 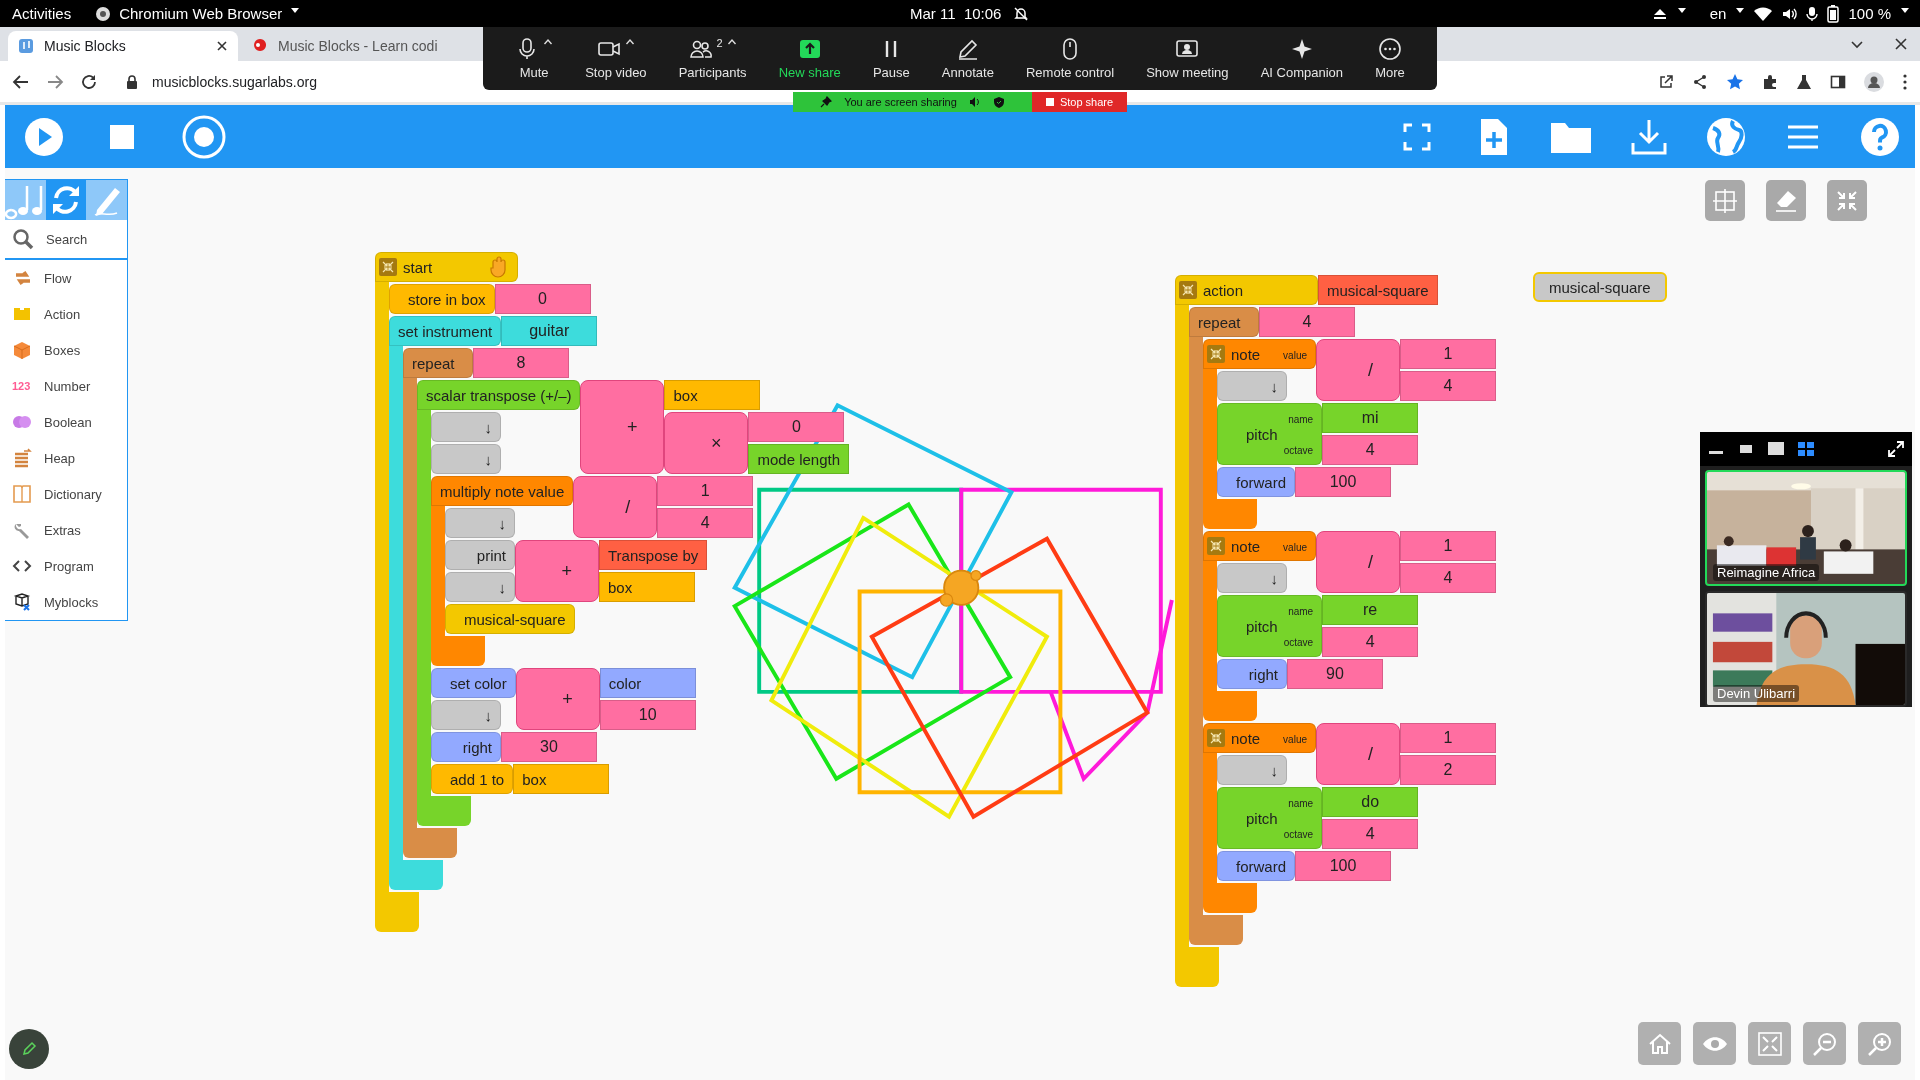 What do you see at coordinates (66, 386) in the screenshot?
I see `palette-item: 123 Number` at bounding box center [66, 386].